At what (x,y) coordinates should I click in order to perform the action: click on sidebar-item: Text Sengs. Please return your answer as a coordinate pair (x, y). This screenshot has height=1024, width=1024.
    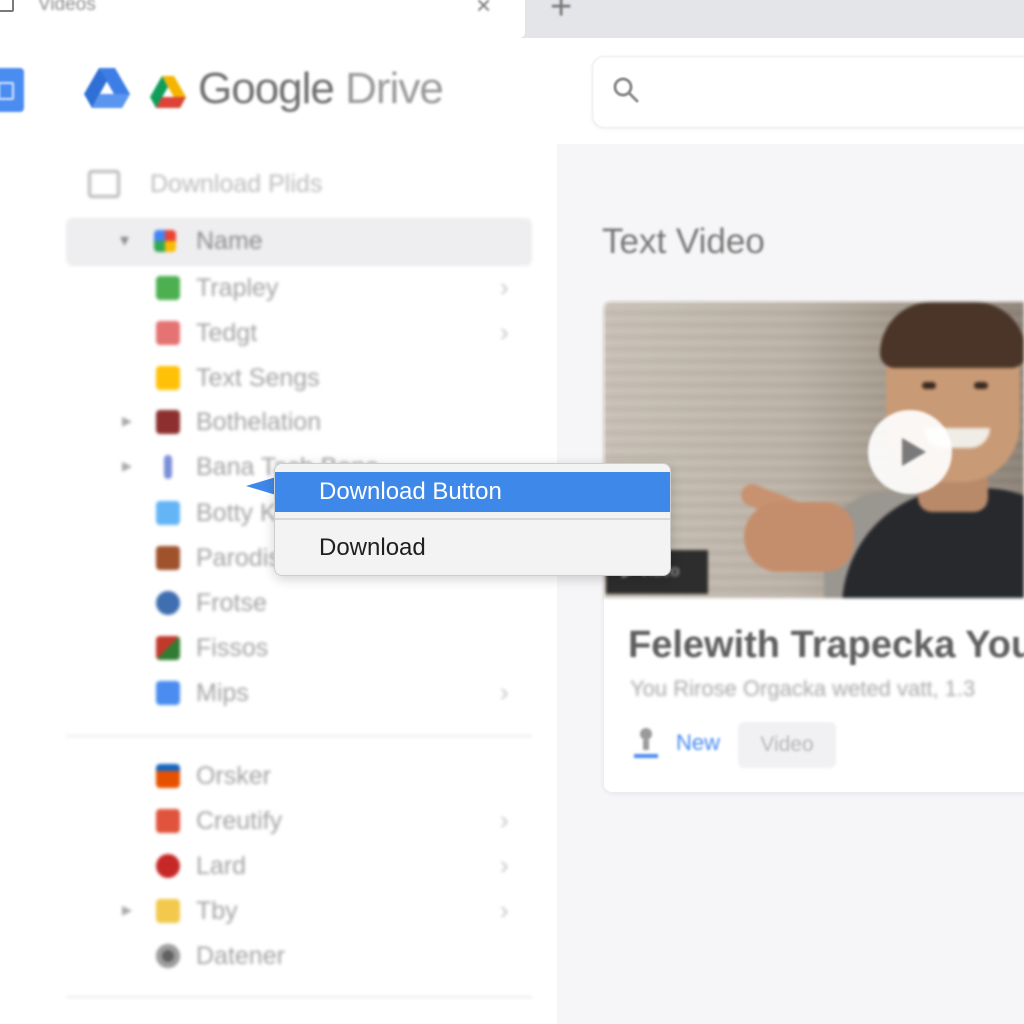
    Looking at the image, I should click on (278, 378).